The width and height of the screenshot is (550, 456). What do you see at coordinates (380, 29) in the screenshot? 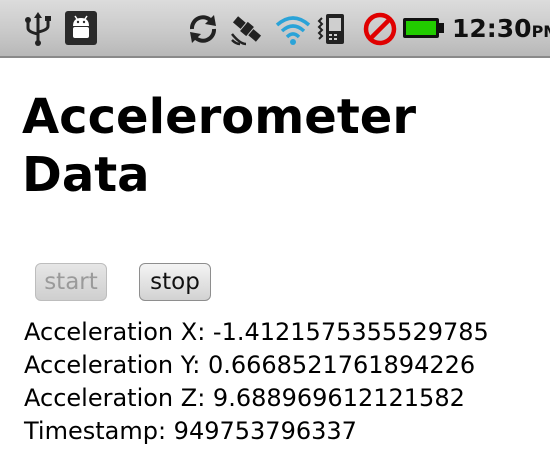
I see `no-sim-icon` at bounding box center [380, 29].